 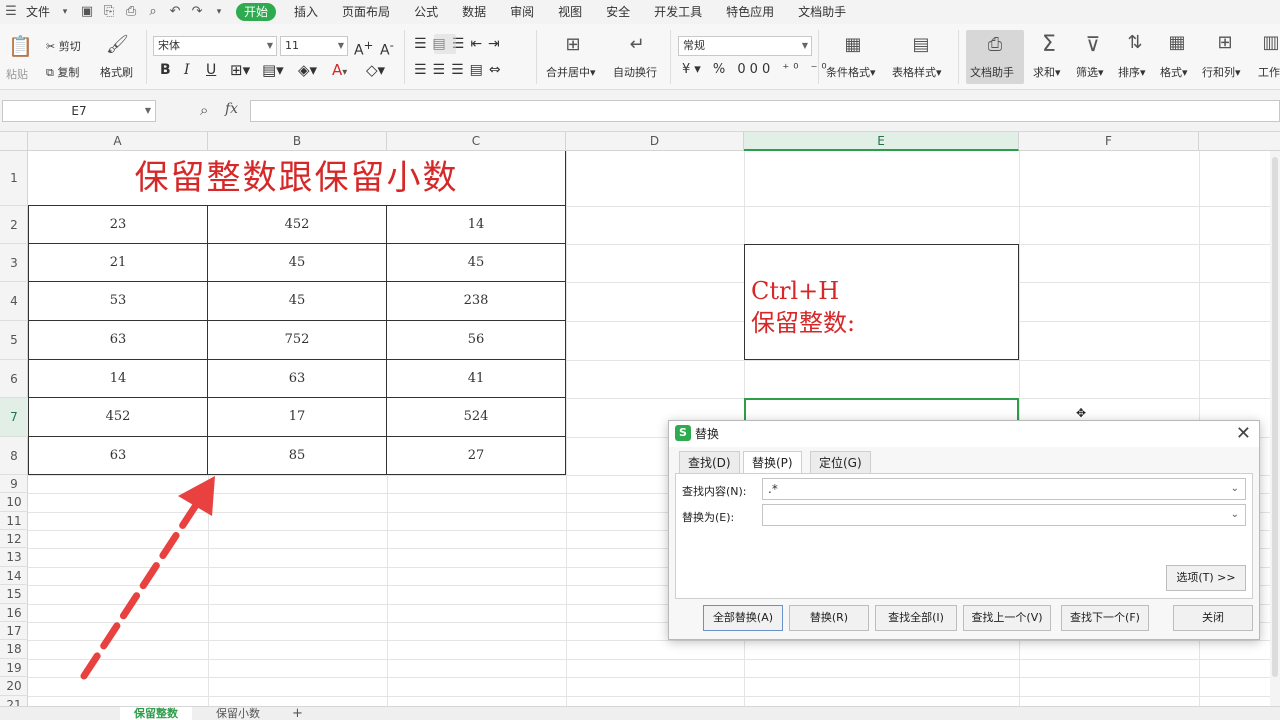 I want to click on name-box: E7 ▼, so click(x=79, y=111).